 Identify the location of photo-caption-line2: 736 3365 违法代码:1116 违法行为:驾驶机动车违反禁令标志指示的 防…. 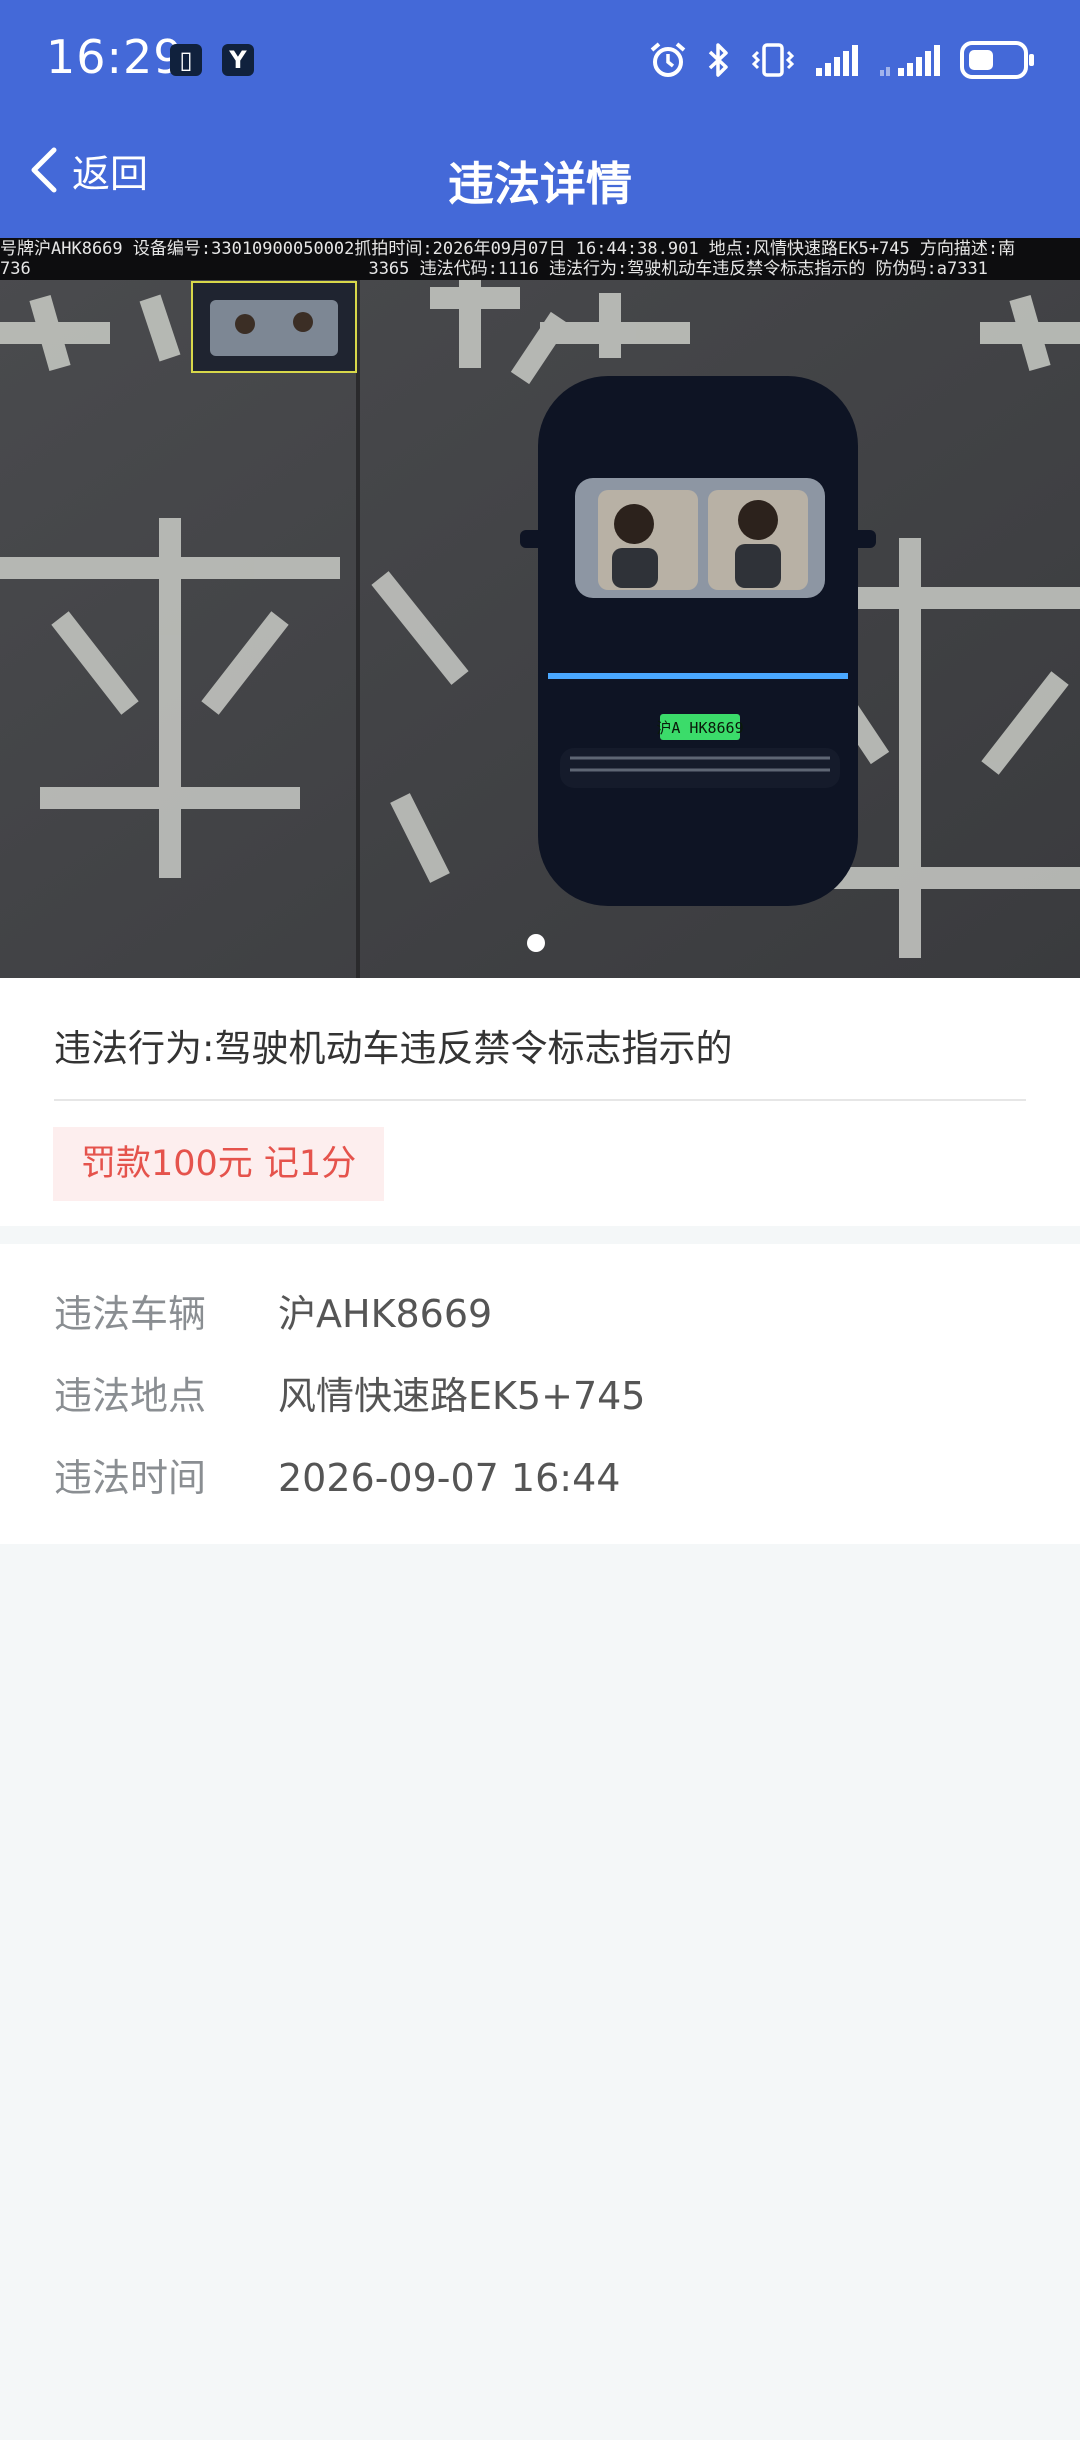
(494, 269).